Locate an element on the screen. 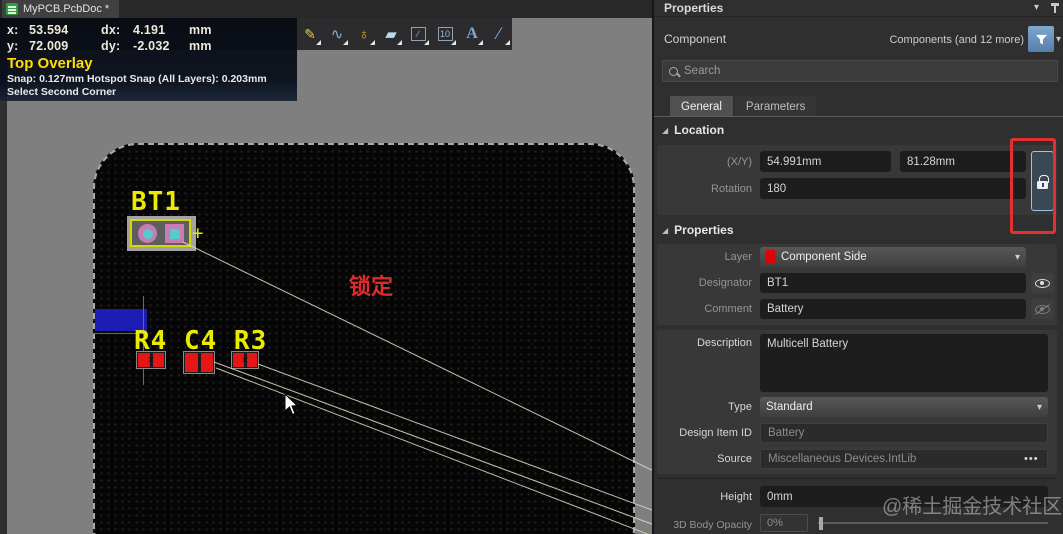 This screenshot has width=1063, height=534. eye-off-icon is located at coordinates (1042, 309).